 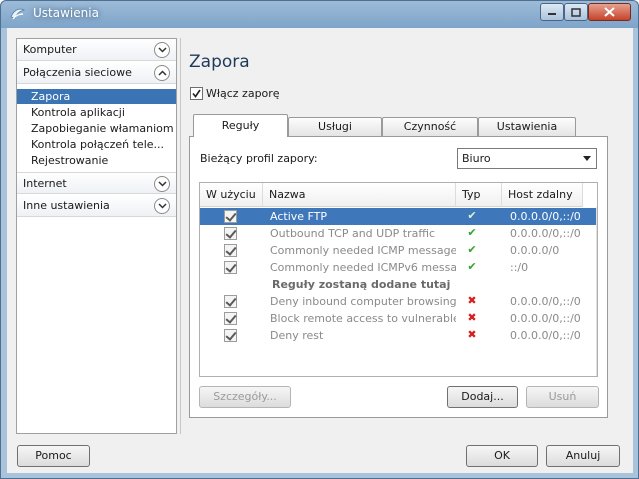 What do you see at coordinates (542, 195) in the screenshot?
I see `column-header-remote-host: Host zdalny` at bounding box center [542, 195].